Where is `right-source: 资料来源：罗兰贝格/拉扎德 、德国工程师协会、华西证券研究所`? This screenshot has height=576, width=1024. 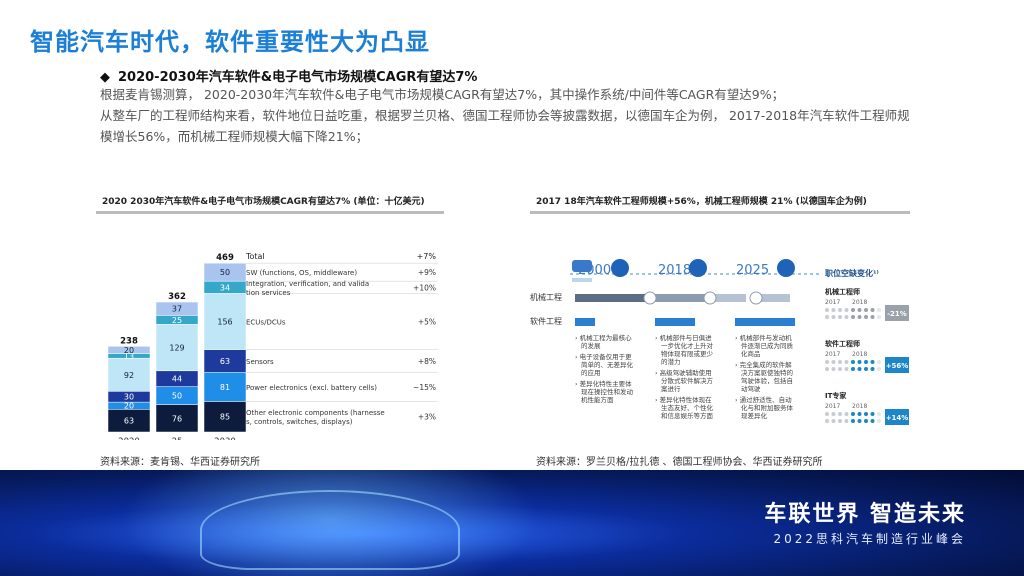
right-source: 资料来源：罗兰贝格/拉扎德 、德国工程师协会、华西证券研究所 is located at coordinates (679, 462).